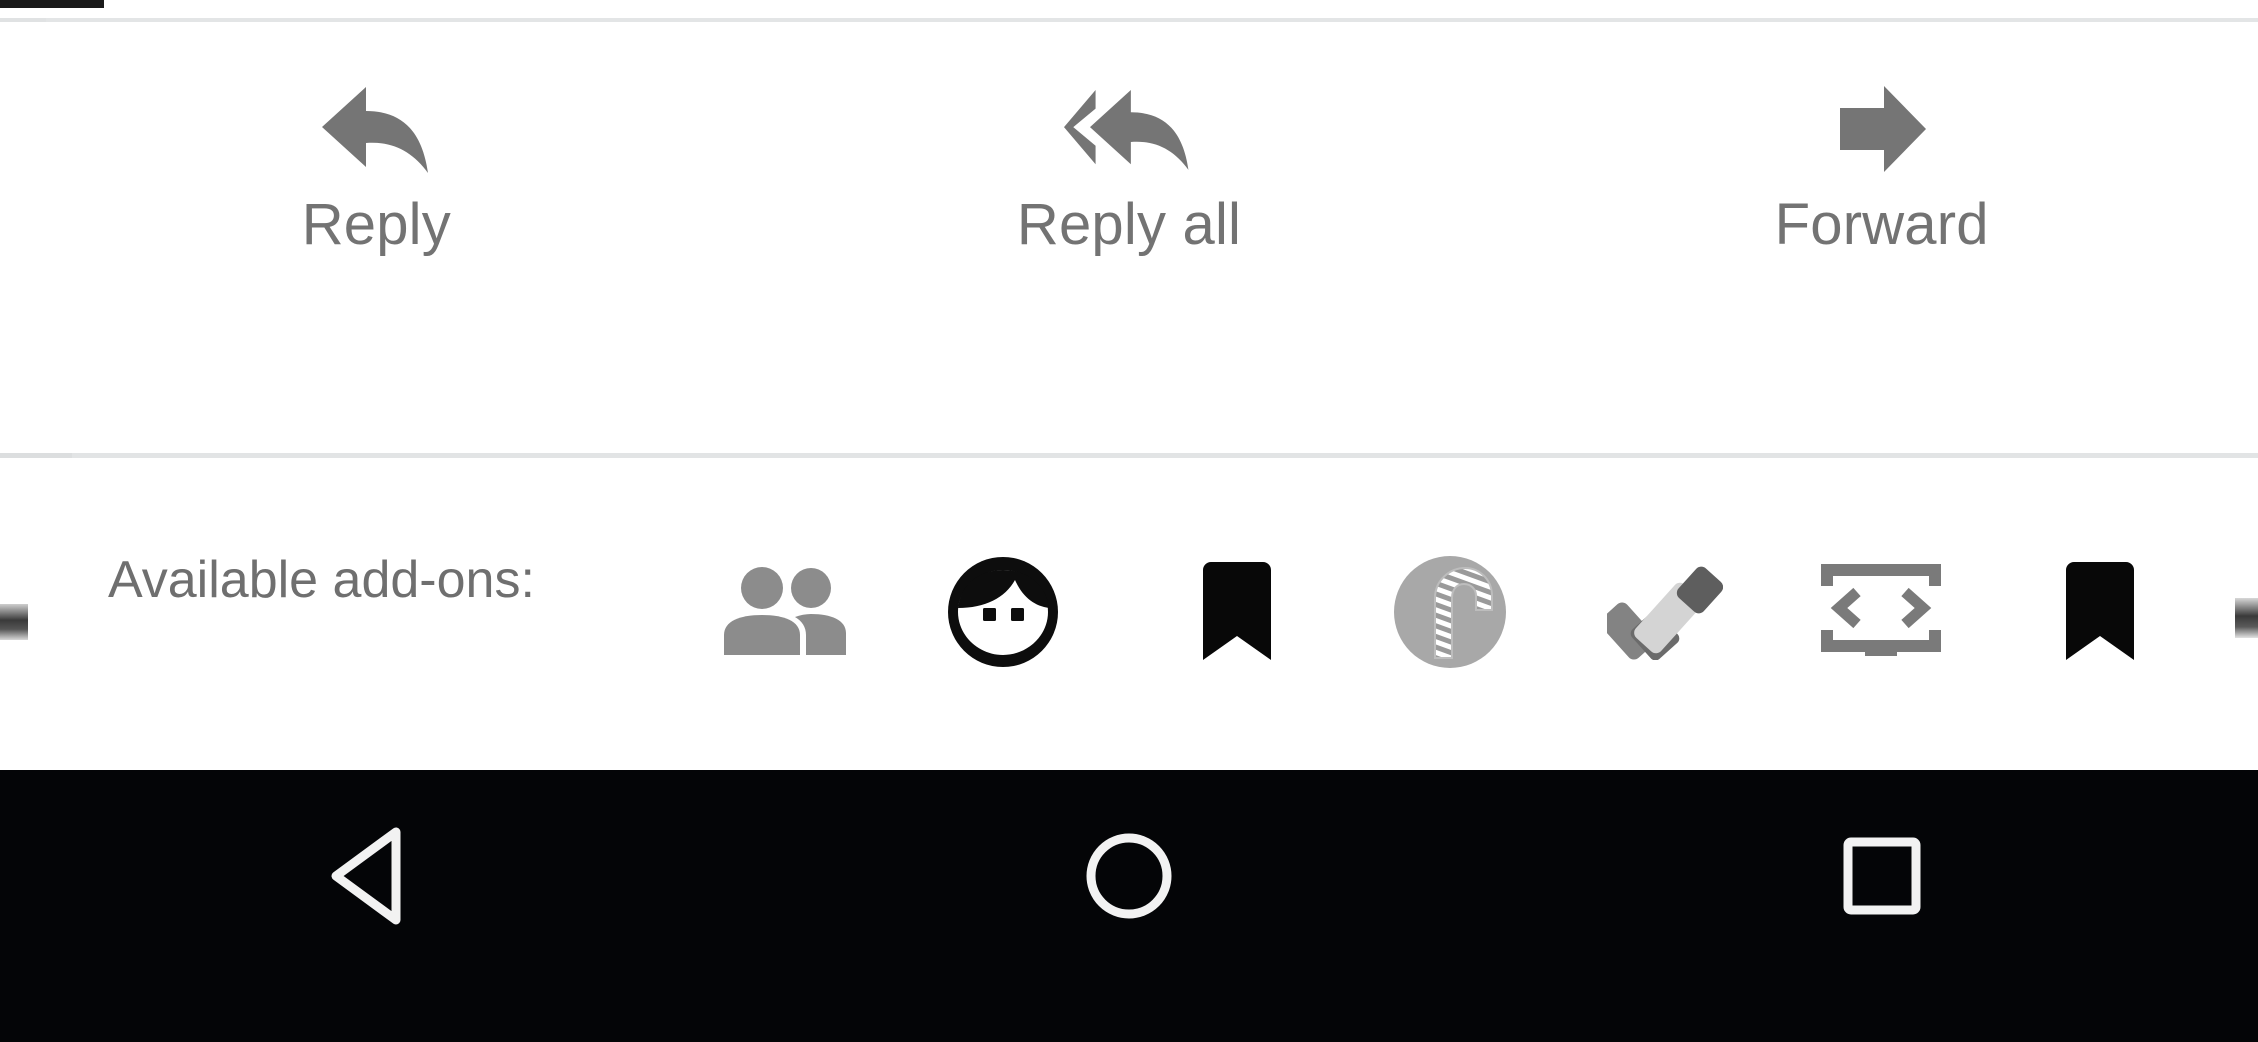 The width and height of the screenshot is (2258, 1042). Describe the element at coordinates (1003, 612) in the screenshot. I see `face-avatar-icon` at that location.